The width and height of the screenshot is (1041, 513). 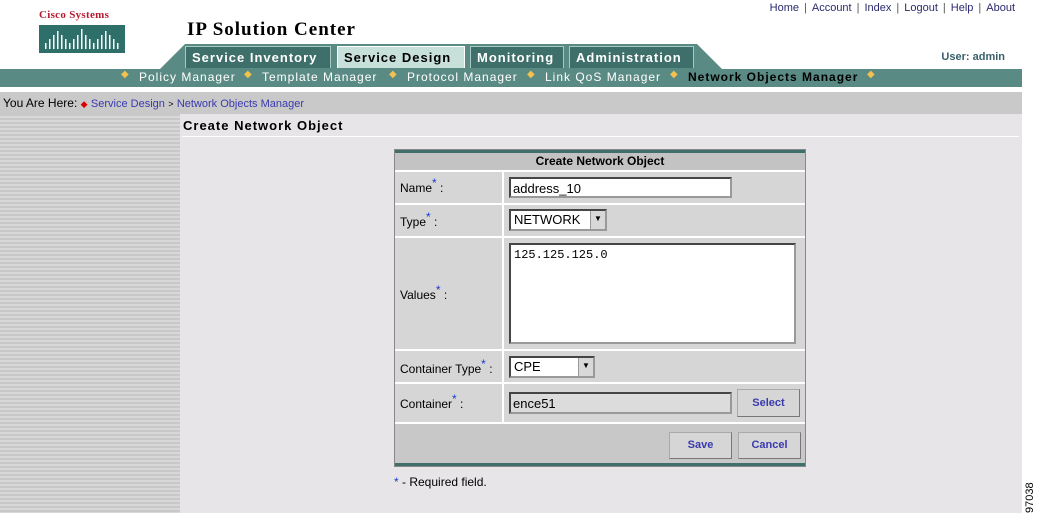 I want to click on tab-bar-left-edge, so click(x=172, y=56).